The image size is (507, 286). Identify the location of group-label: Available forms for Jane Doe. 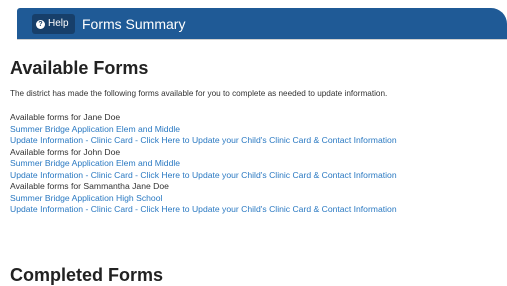
(65, 117).